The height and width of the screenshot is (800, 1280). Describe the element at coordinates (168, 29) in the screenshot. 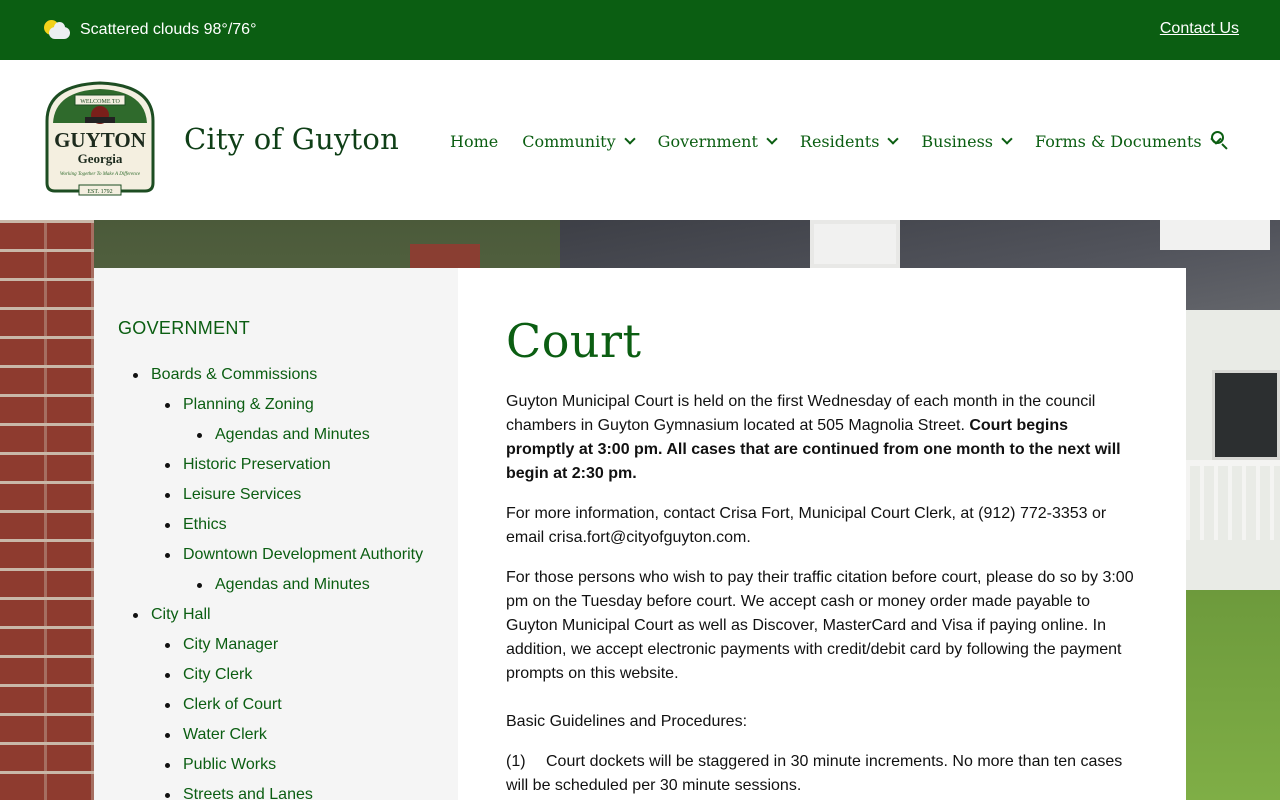

I see `weather-text: Scattered clouds 98°/76°` at that location.